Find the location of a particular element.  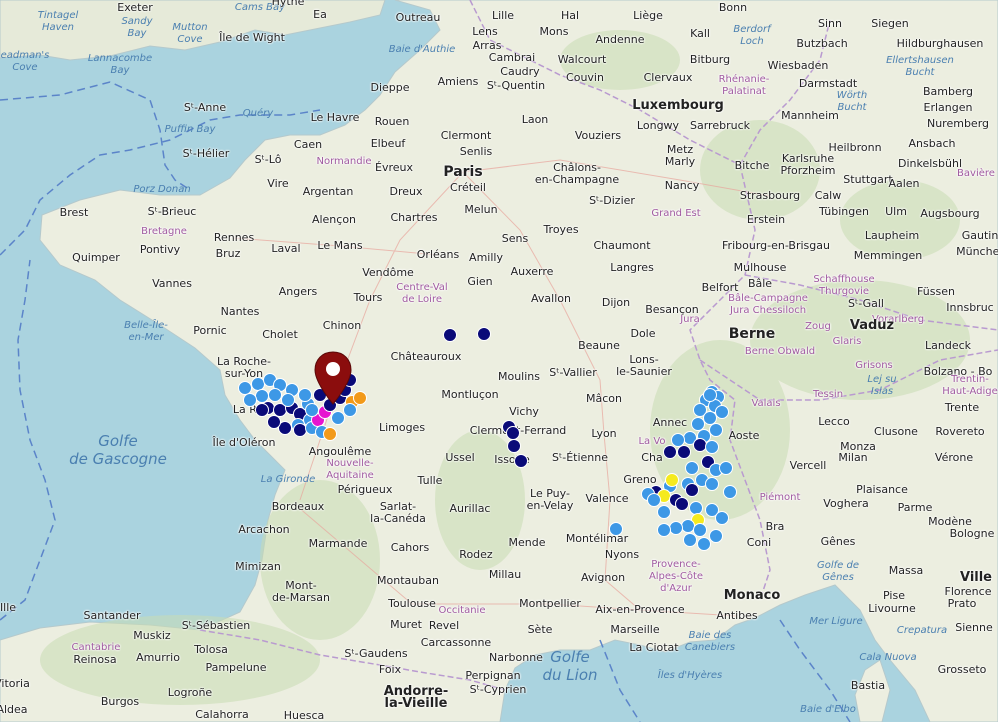

map-label: Outreau is located at coordinates (418, 17).